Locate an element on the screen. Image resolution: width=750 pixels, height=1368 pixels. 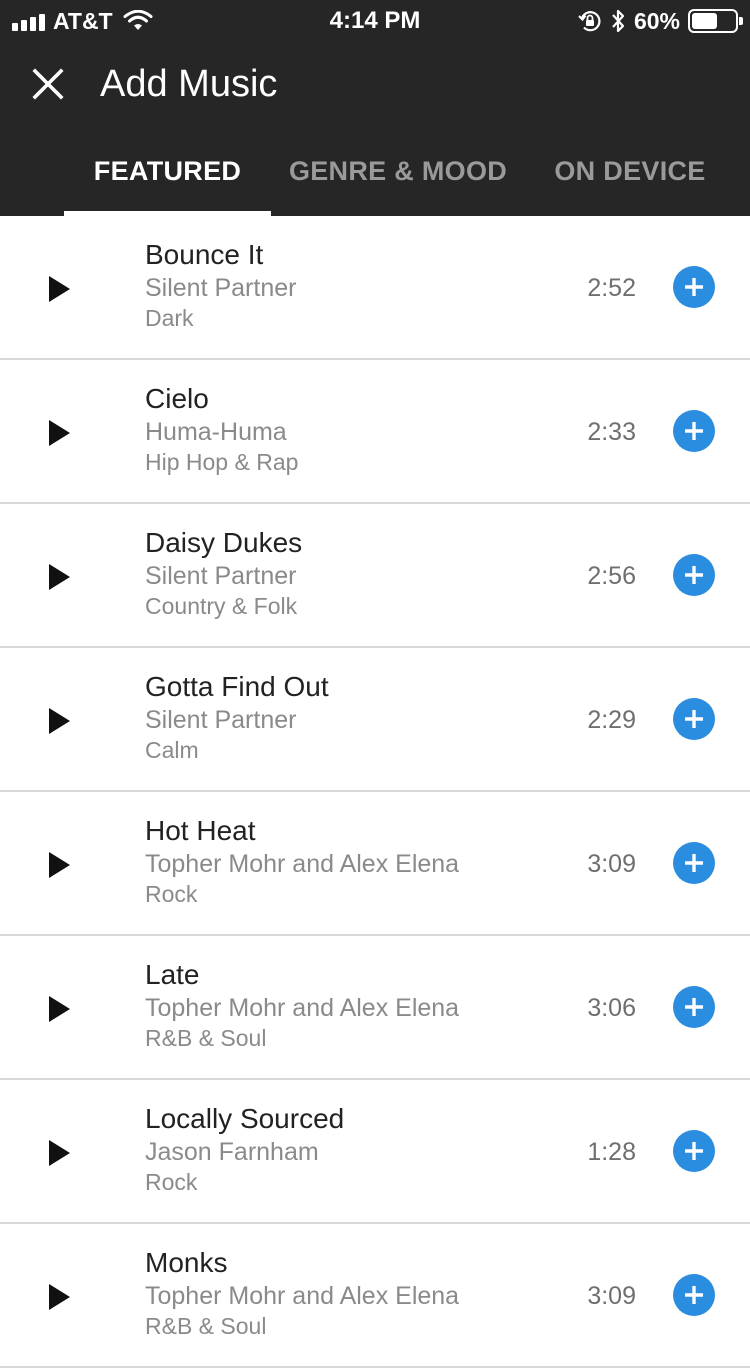
track-title: Late is located at coordinates (172, 974).